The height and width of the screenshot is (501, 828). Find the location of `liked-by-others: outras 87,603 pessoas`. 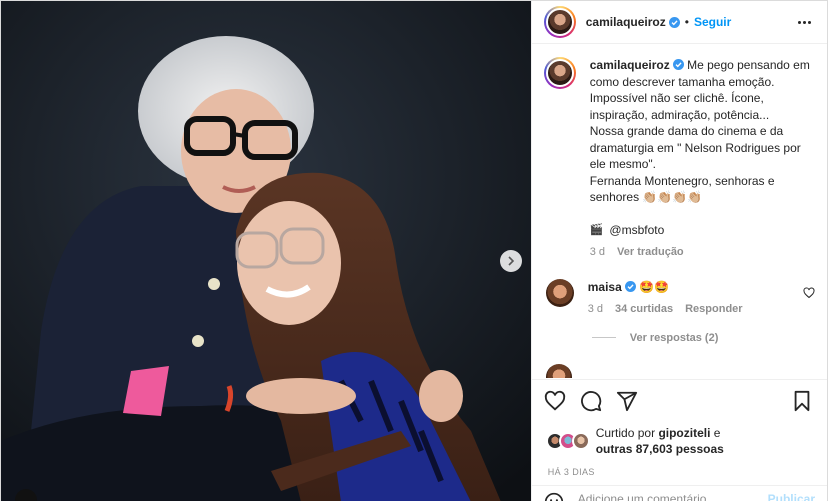

liked-by-others: outras 87,603 pessoas is located at coordinates (660, 449).